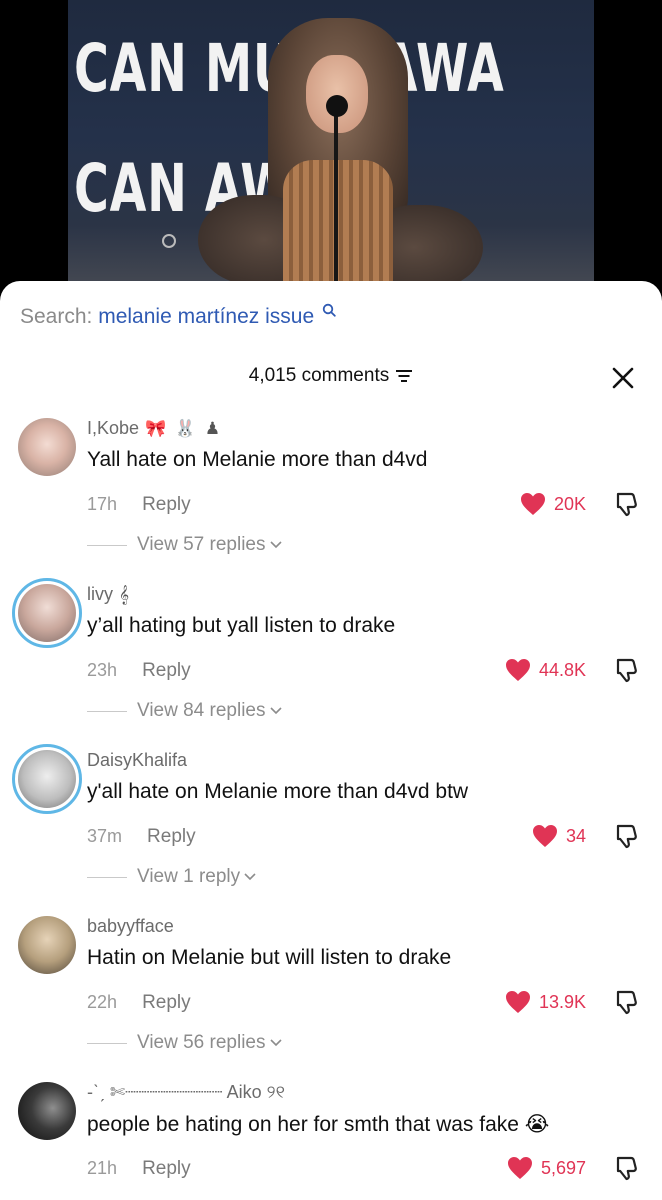 This screenshot has height=1200, width=662. I want to click on search-term-link: melanie martínez issue, so click(206, 316).